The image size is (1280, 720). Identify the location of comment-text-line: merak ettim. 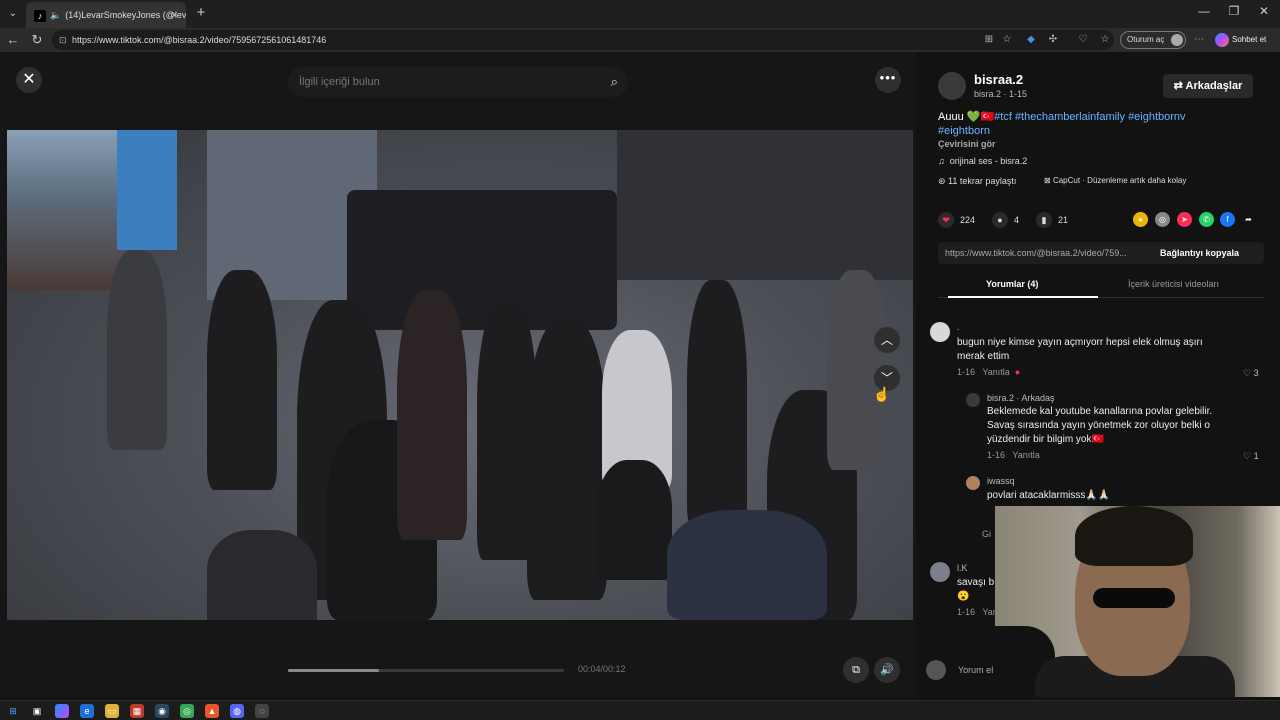
(983, 356).